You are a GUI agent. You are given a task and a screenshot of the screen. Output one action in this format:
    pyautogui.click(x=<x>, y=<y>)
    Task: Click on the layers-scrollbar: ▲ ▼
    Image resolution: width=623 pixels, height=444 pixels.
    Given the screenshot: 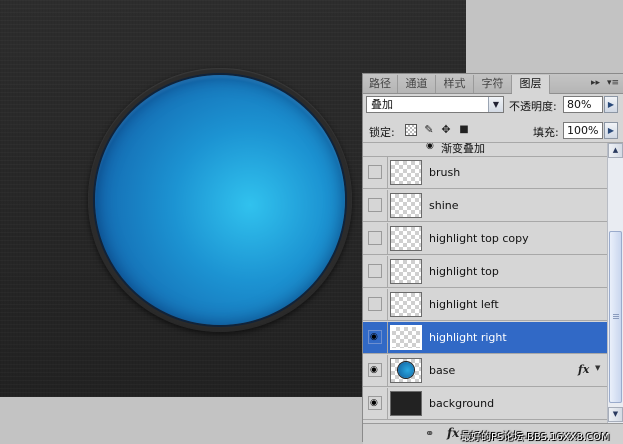 What is the action you would take?
    pyautogui.click(x=615, y=283)
    